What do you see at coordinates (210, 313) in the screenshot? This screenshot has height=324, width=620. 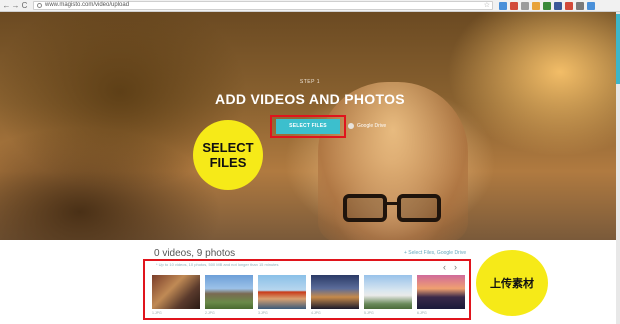 I see `thumbnail-caption: 2.JPG` at bounding box center [210, 313].